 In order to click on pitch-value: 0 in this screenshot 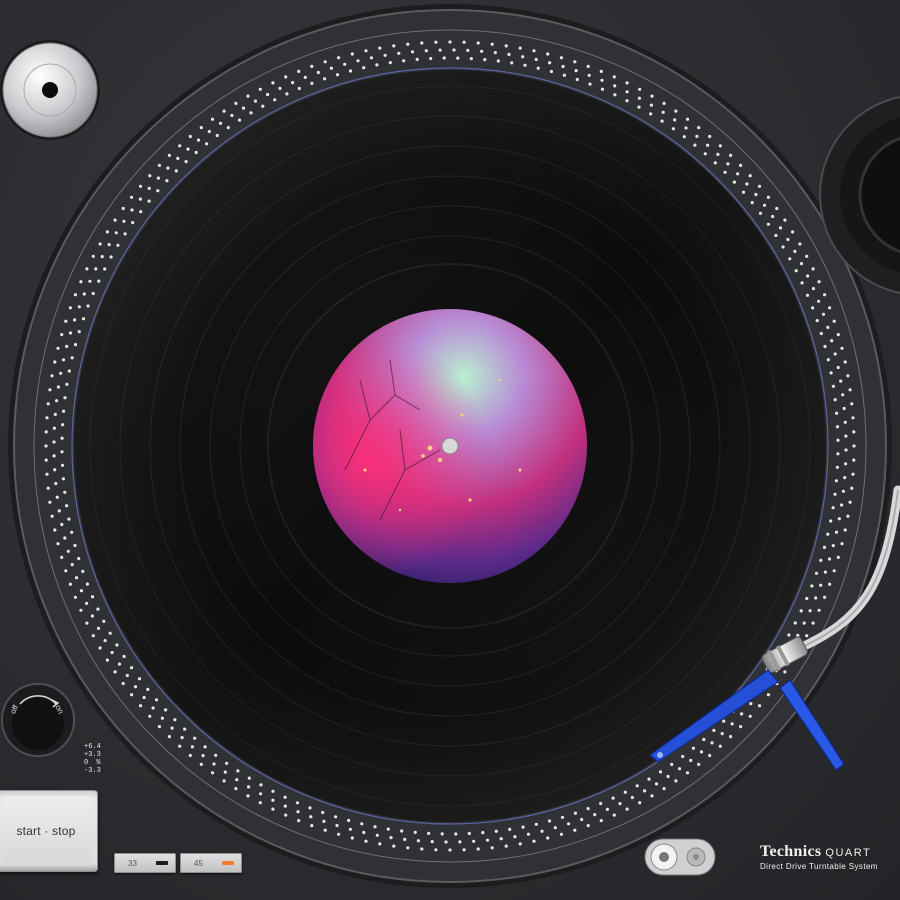, I will do `click(86, 763)`.